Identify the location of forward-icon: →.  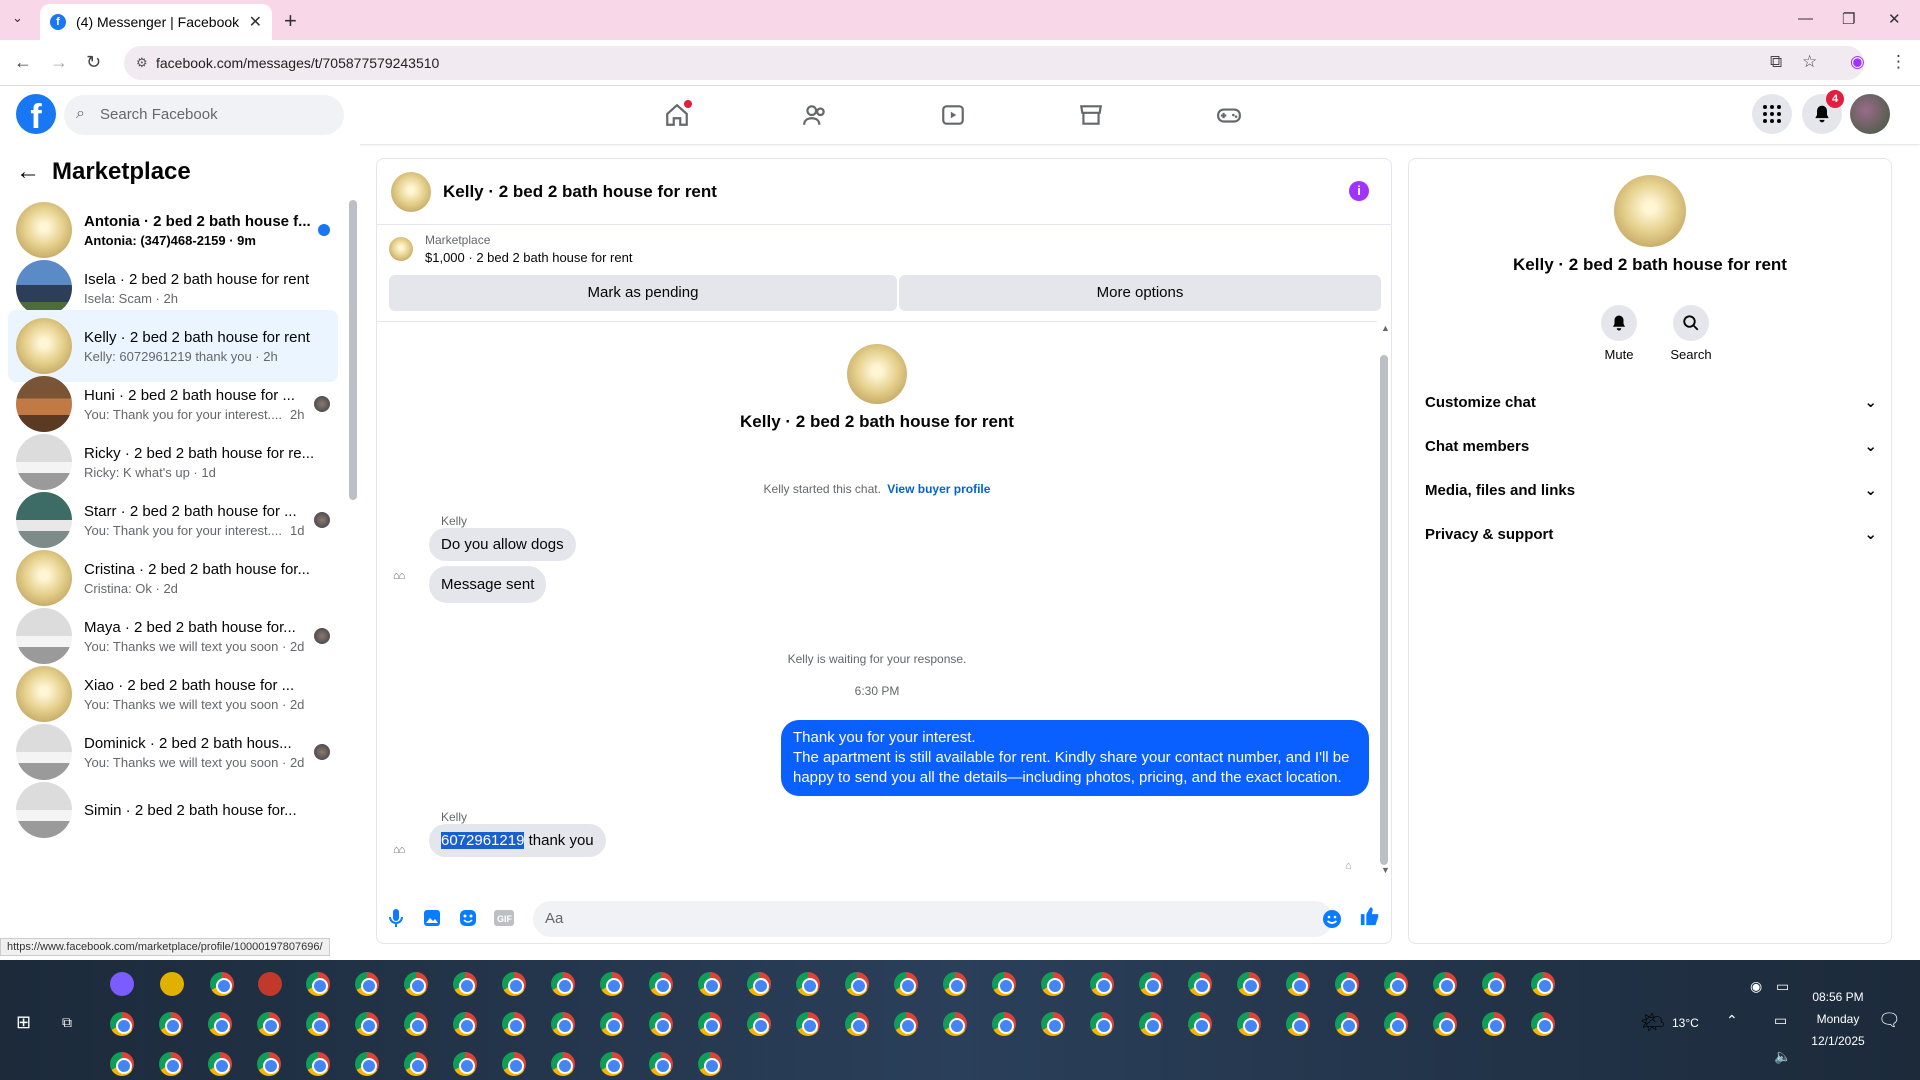
(59, 62).